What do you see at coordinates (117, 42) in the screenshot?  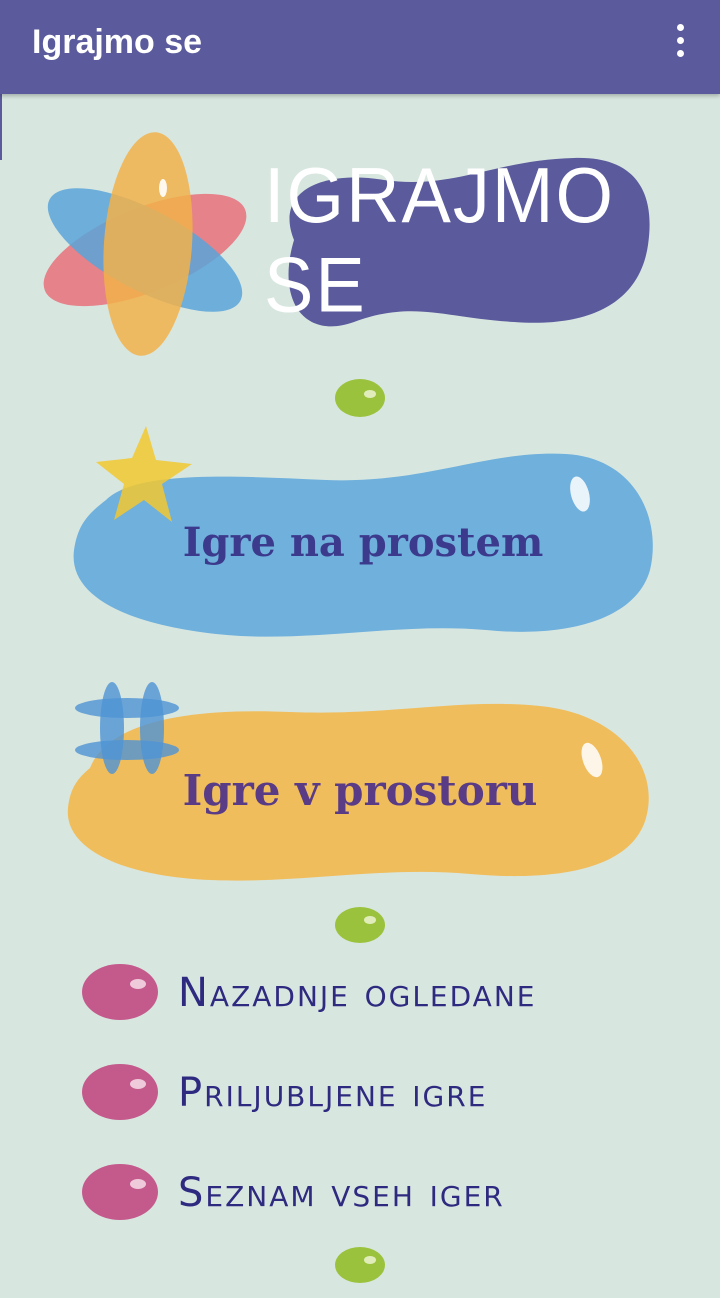 I see `app-title: Igrajmo se` at bounding box center [117, 42].